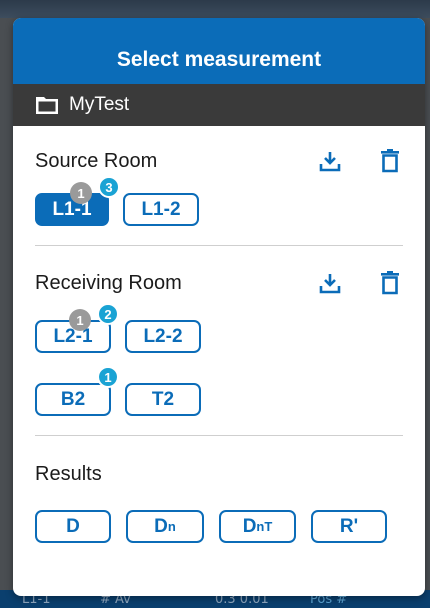  I want to click on result-button-r-prime: R', so click(349, 526).